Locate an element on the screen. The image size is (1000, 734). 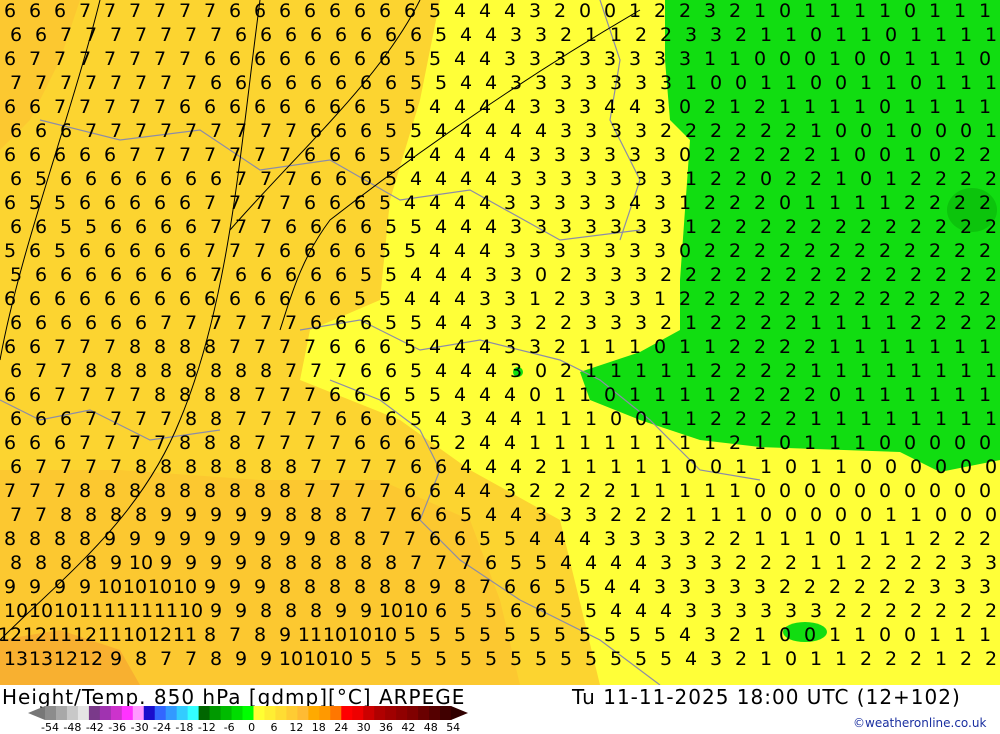
credit-link: ©weatheronline.co.uk is located at coordinates (919, 723).